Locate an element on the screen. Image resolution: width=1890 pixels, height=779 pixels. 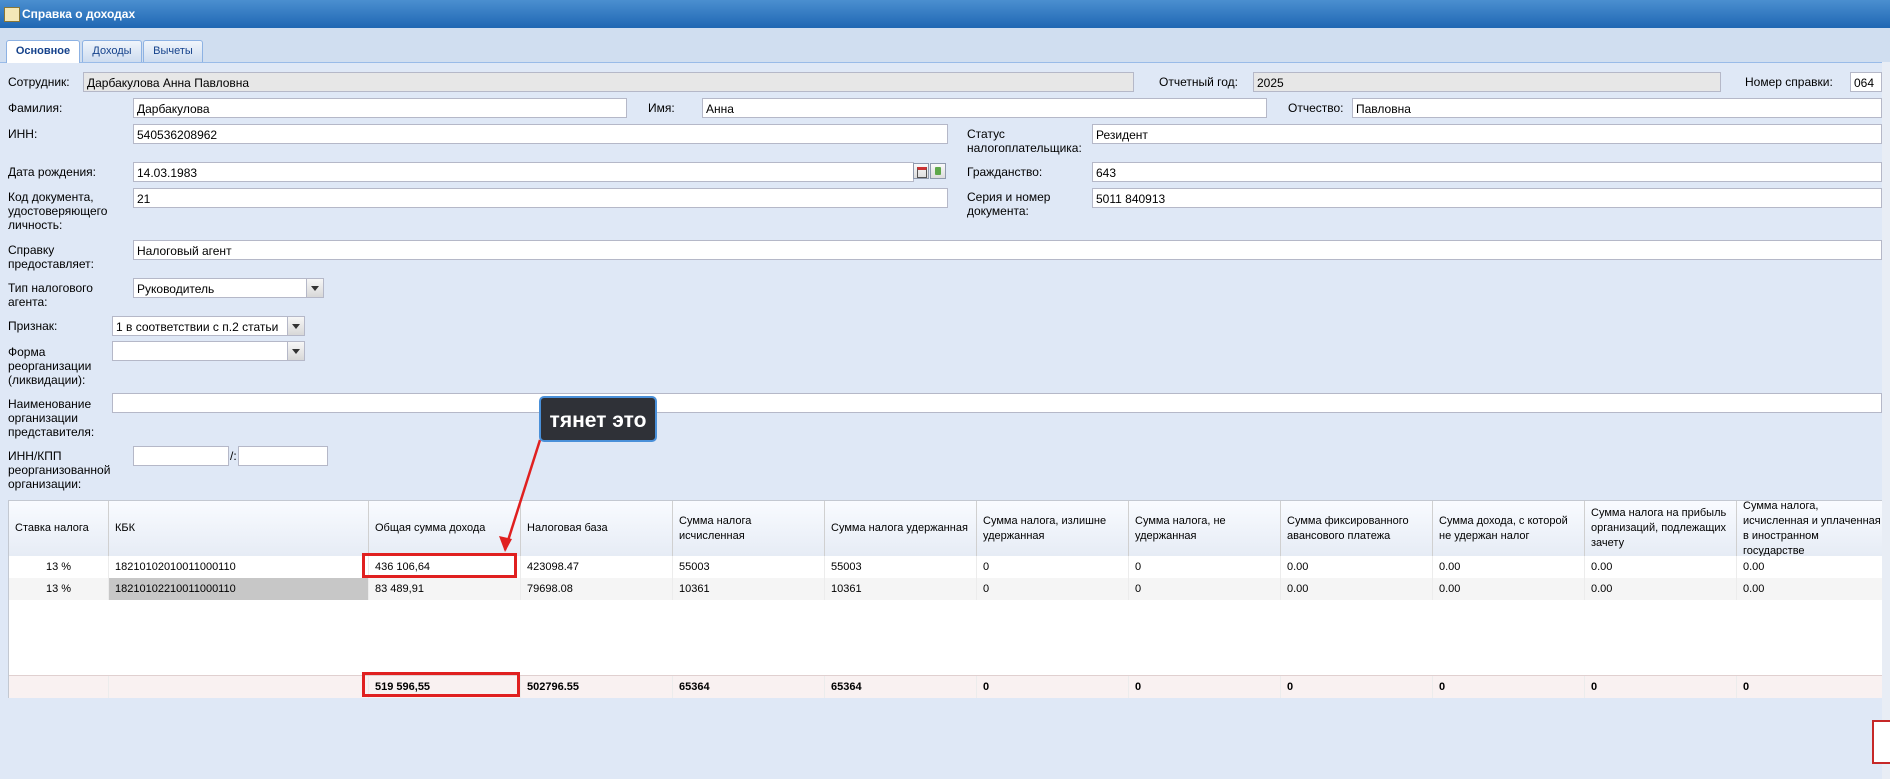
annotation-arrow is located at coordinates (520, 495).